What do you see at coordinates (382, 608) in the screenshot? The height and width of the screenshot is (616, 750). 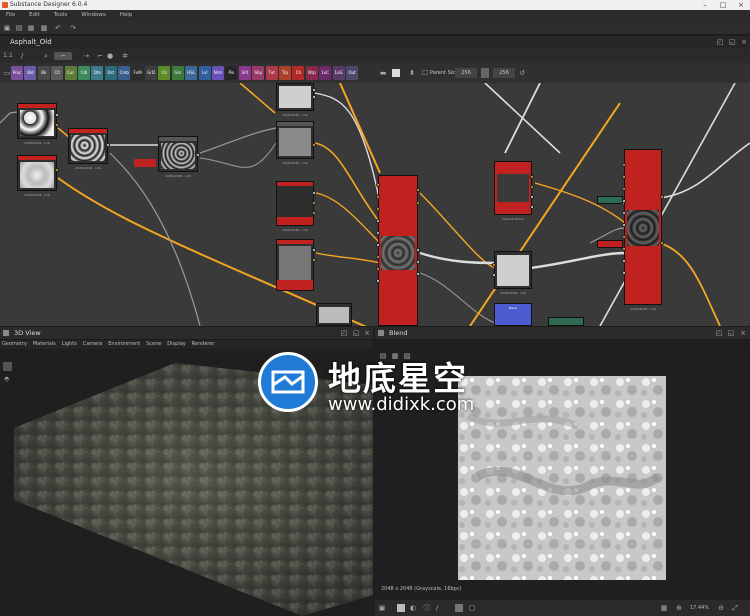 I see `status-view-icon: ▣` at bounding box center [382, 608].